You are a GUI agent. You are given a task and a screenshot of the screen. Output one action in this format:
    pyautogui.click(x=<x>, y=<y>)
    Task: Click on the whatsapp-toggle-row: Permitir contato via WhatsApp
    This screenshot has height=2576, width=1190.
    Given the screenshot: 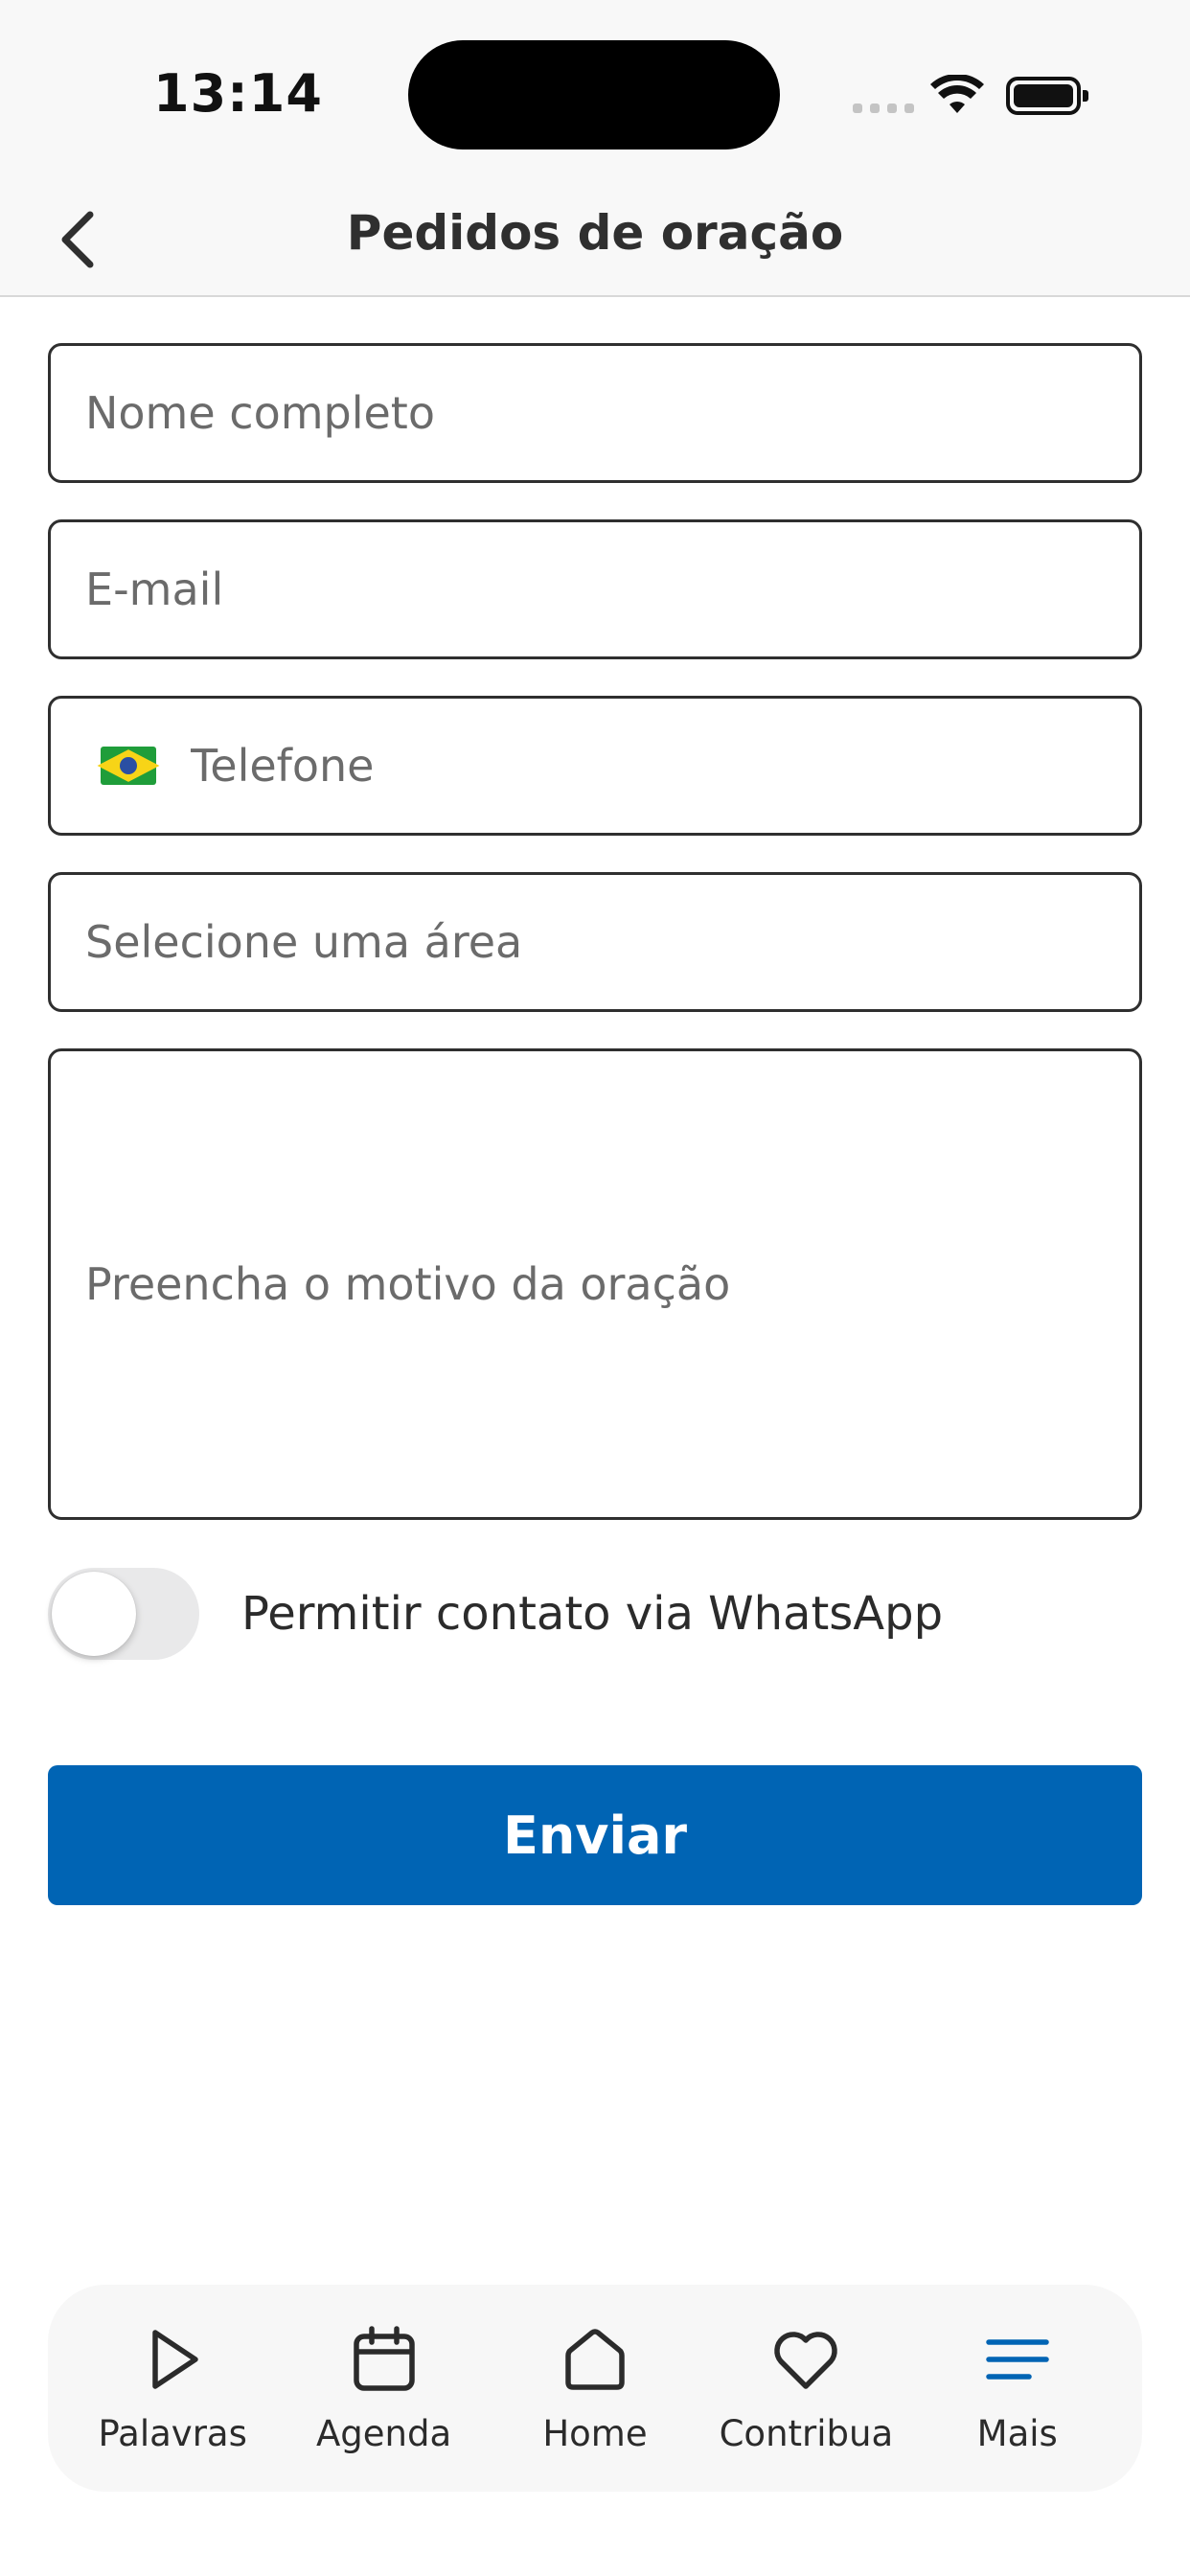 What is the action you would take?
    pyautogui.click(x=496, y=1614)
    